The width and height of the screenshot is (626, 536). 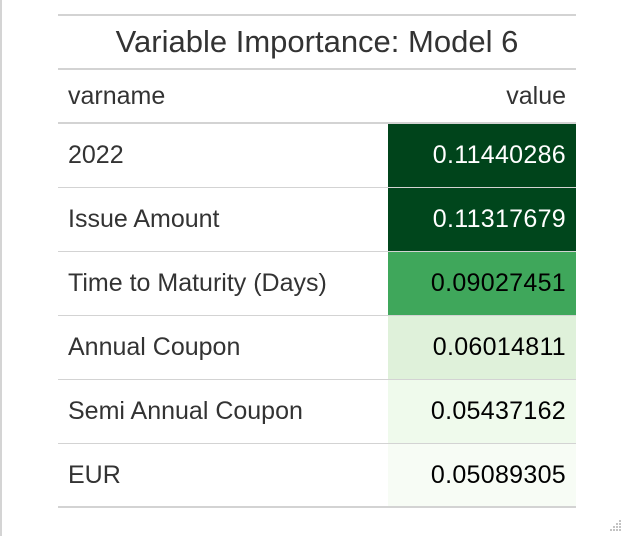 I want to click on table-row: Annual Coupon 0.06014811, so click(x=317, y=348).